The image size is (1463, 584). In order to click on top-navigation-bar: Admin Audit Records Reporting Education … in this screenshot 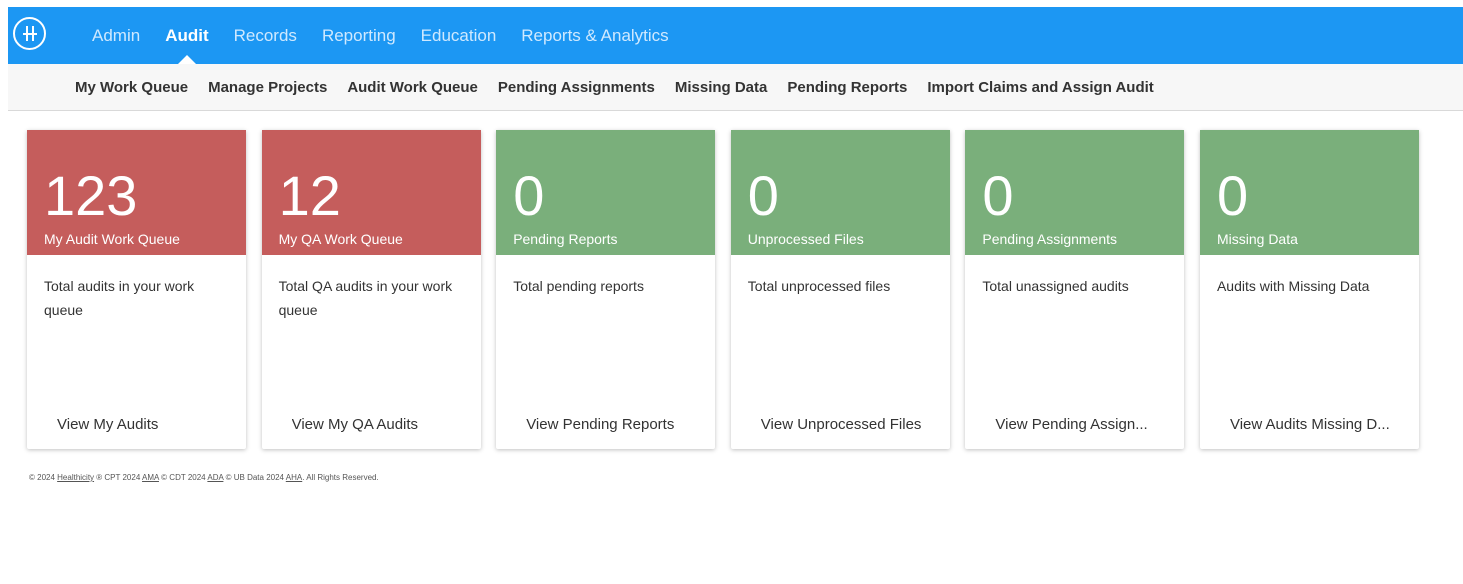, I will do `click(735, 35)`.